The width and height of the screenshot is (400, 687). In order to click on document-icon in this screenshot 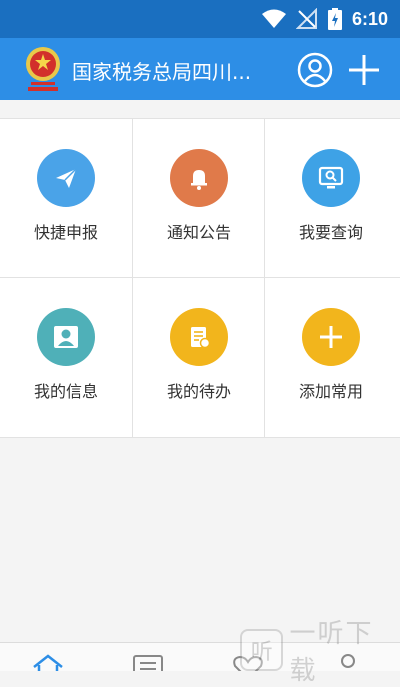, I will do `click(199, 337)`.